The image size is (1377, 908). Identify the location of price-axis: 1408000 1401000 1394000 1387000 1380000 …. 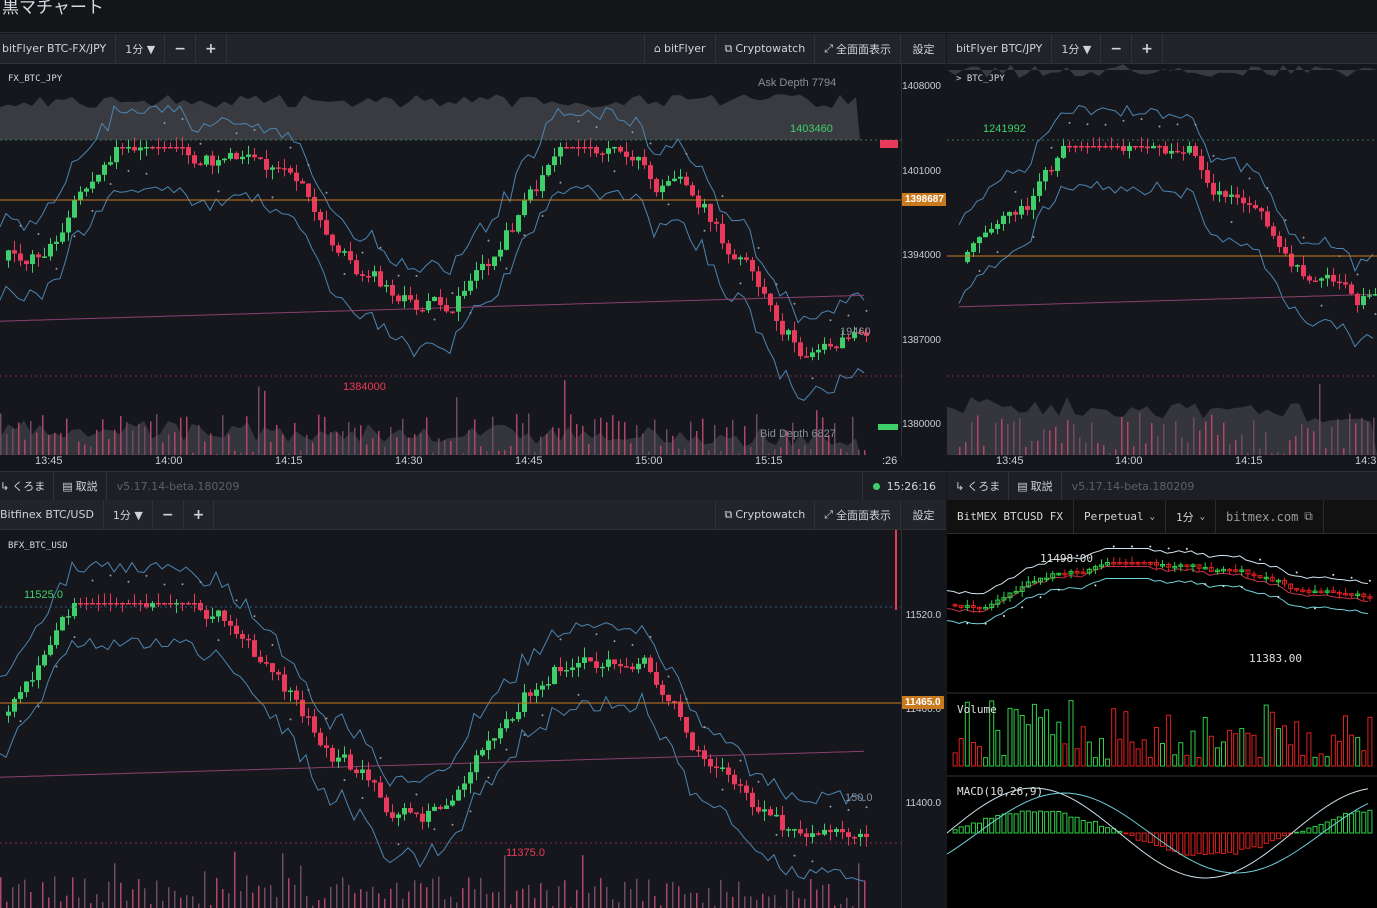
(923, 259).